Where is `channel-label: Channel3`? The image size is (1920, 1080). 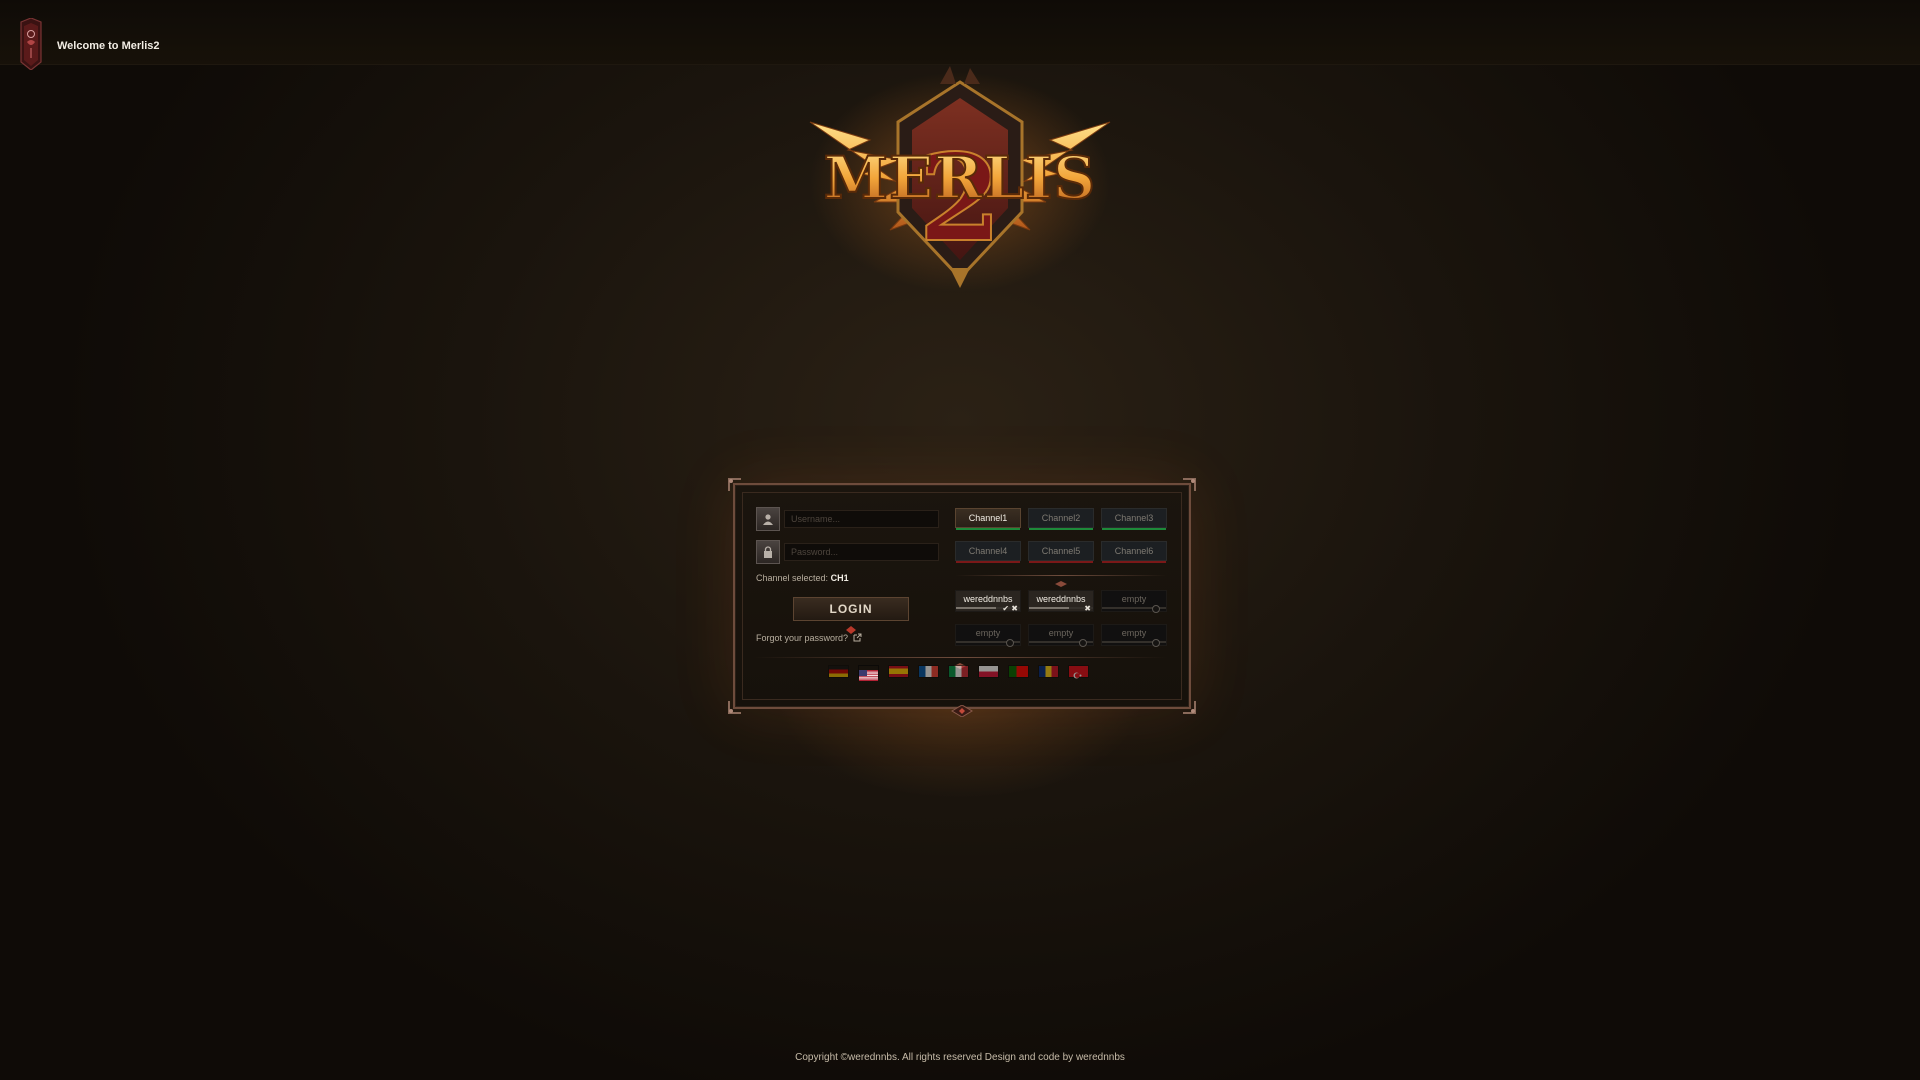
channel-label: Channel3 is located at coordinates (1134, 518).